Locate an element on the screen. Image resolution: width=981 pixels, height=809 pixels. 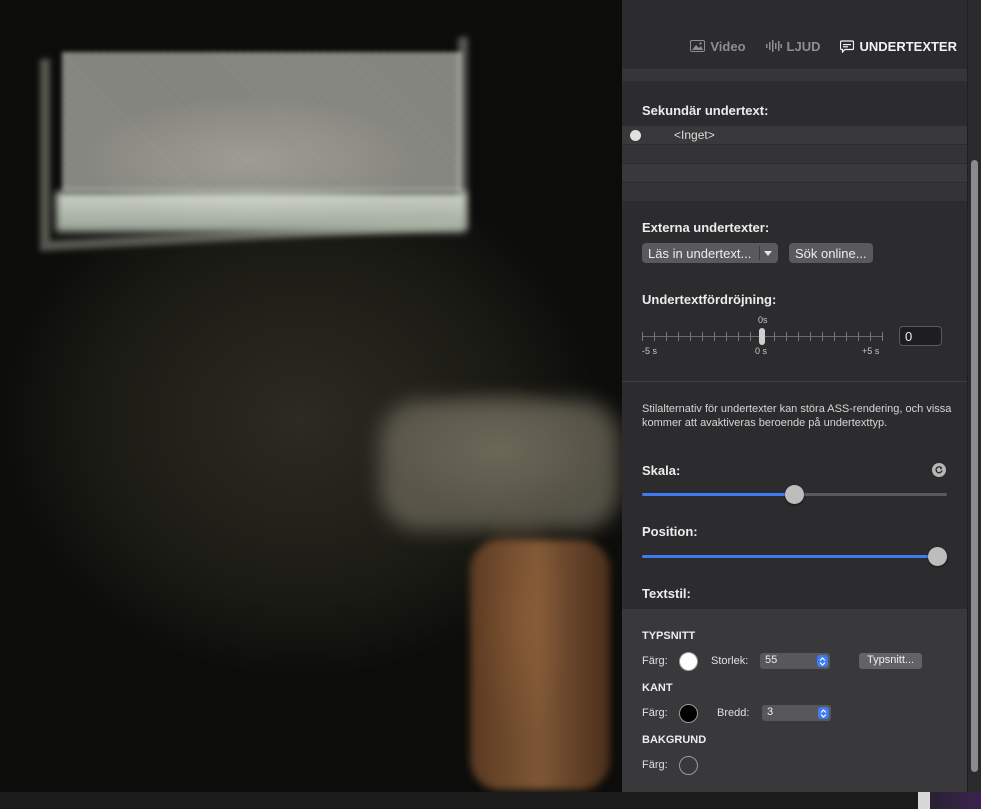
position-slider is located at coordinates (794, 557).